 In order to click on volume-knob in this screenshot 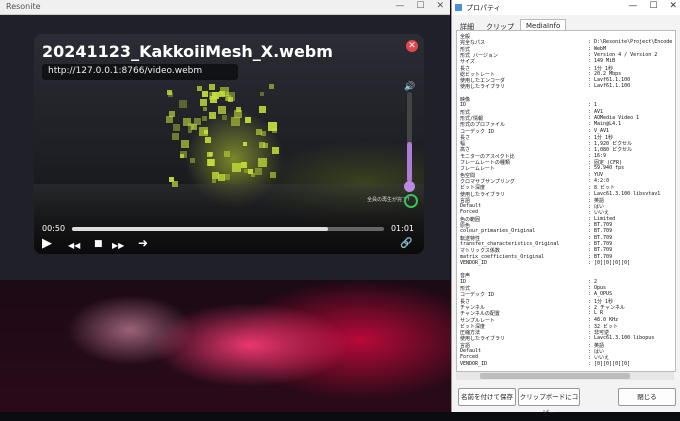, I will do `click(409, 186)`.